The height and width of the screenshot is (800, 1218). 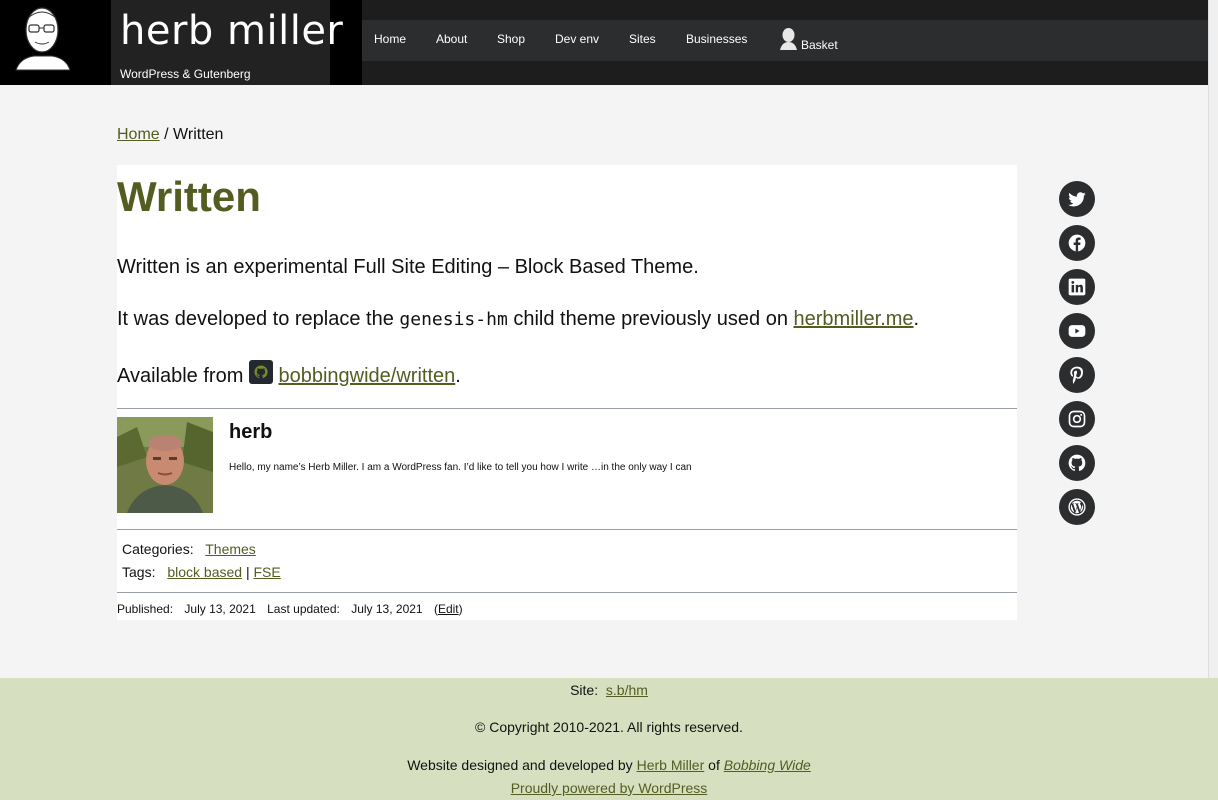 What do you see at coordinates (1077, 507) in the screenshot?
I see `wordpress-icon` at bounding box center [1077, 507].